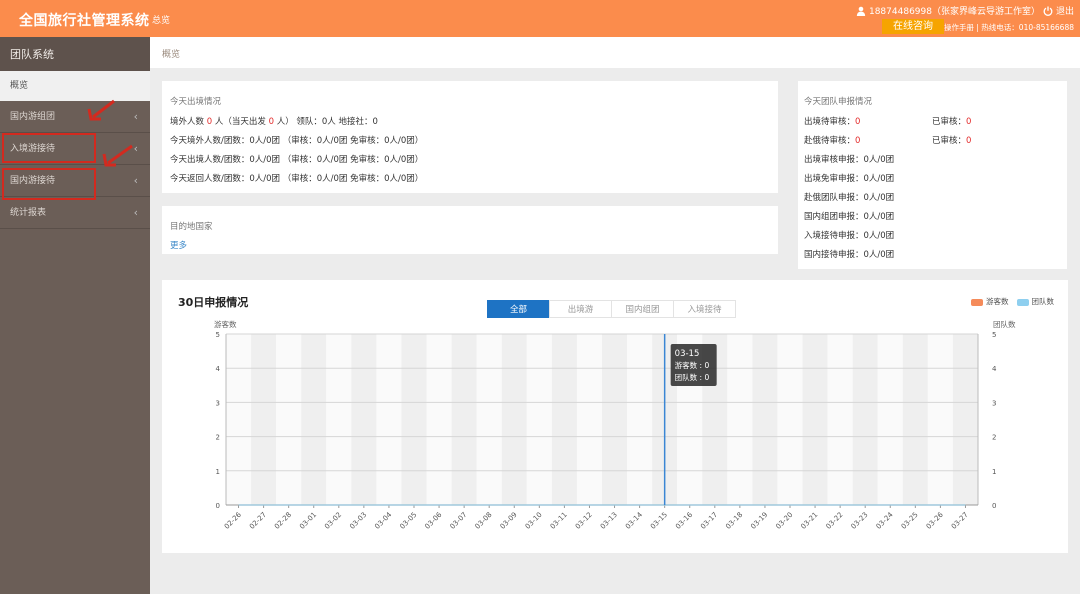  I want to click on report-pending: 出境待审核：0, so click(832, 121).